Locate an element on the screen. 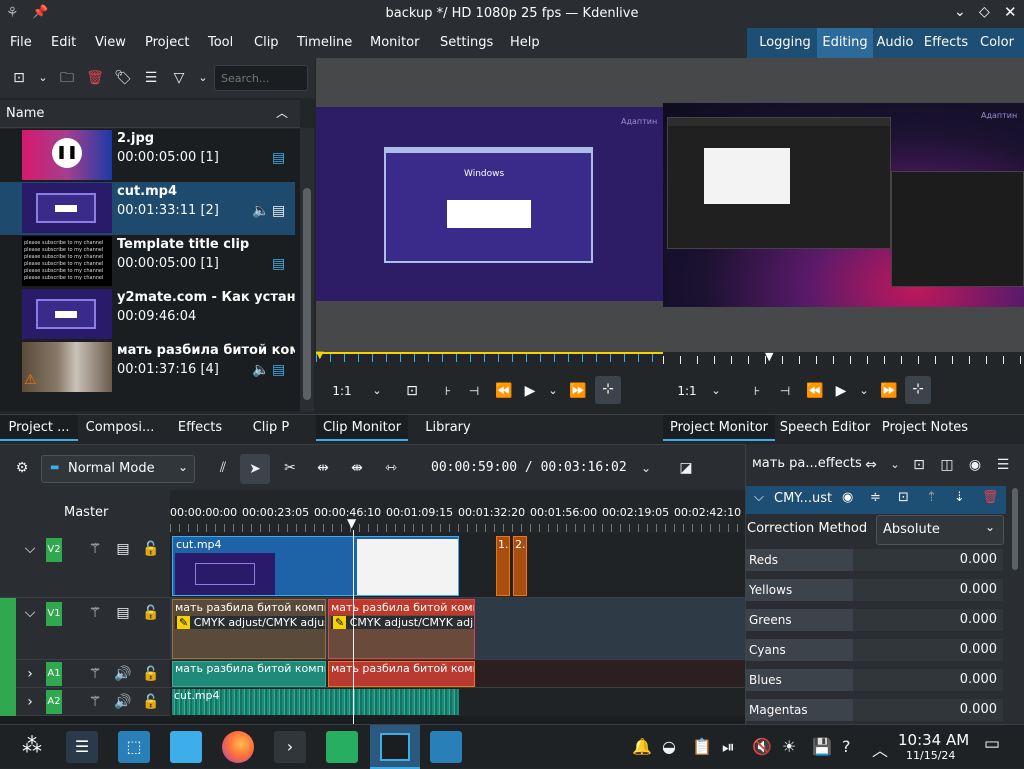 This screenshot has width=1024, height=769. filter-icon: ▽ is located at coordinates (179, 78).